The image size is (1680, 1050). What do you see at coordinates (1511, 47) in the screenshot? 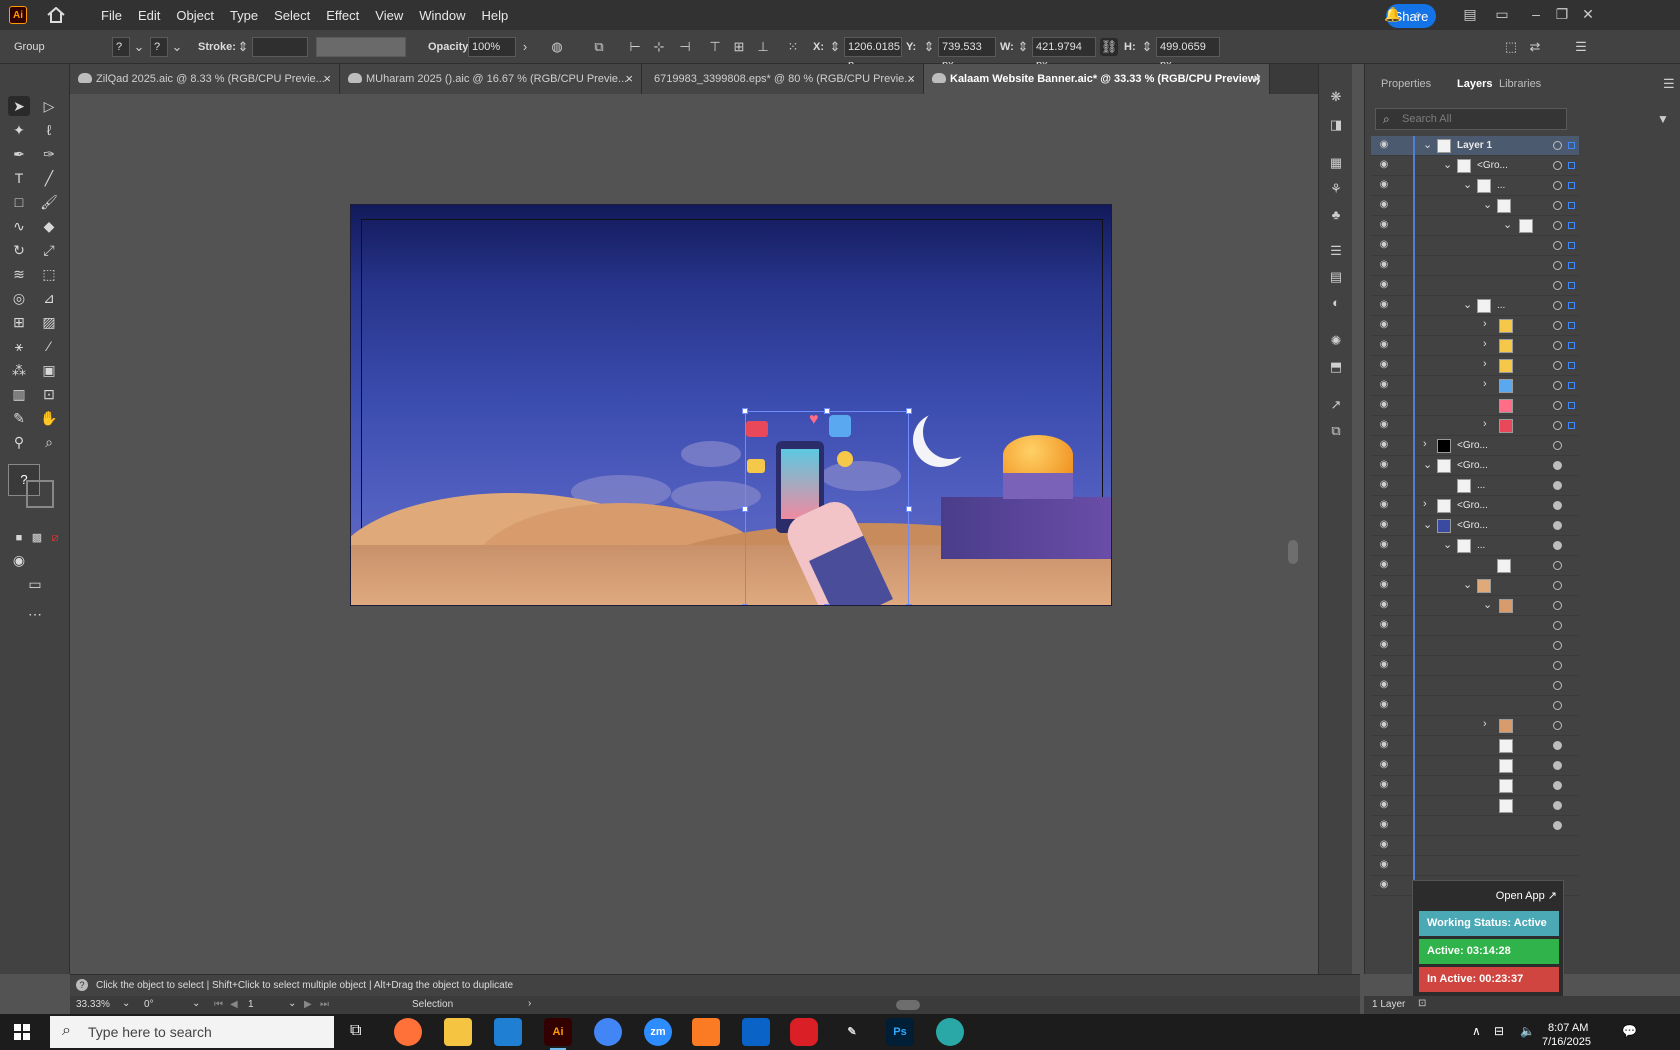
I see `isolate-icon: ⬚` at bounding box center [1511, 47].